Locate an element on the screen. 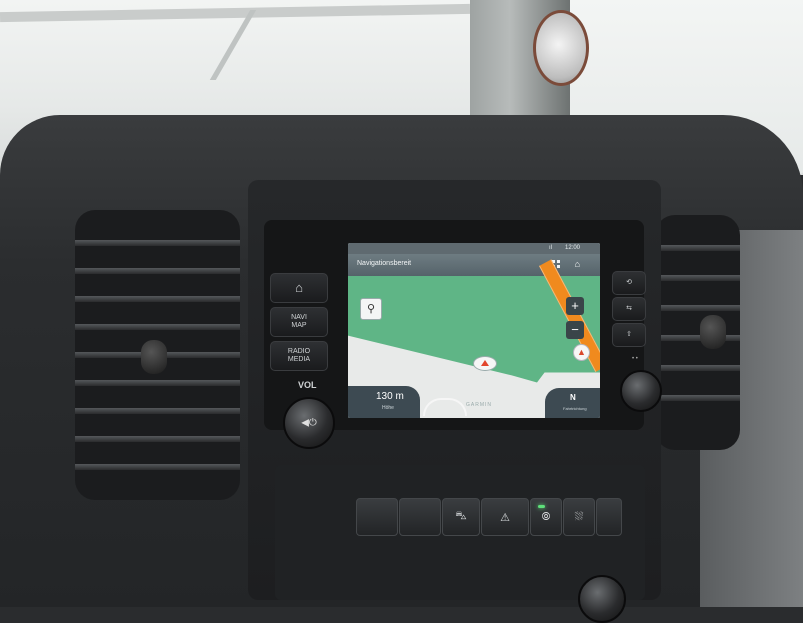 This screenshot has width=803, height=623. heading-sub: Fahrtrichtung is located at coordinates (575, 408).